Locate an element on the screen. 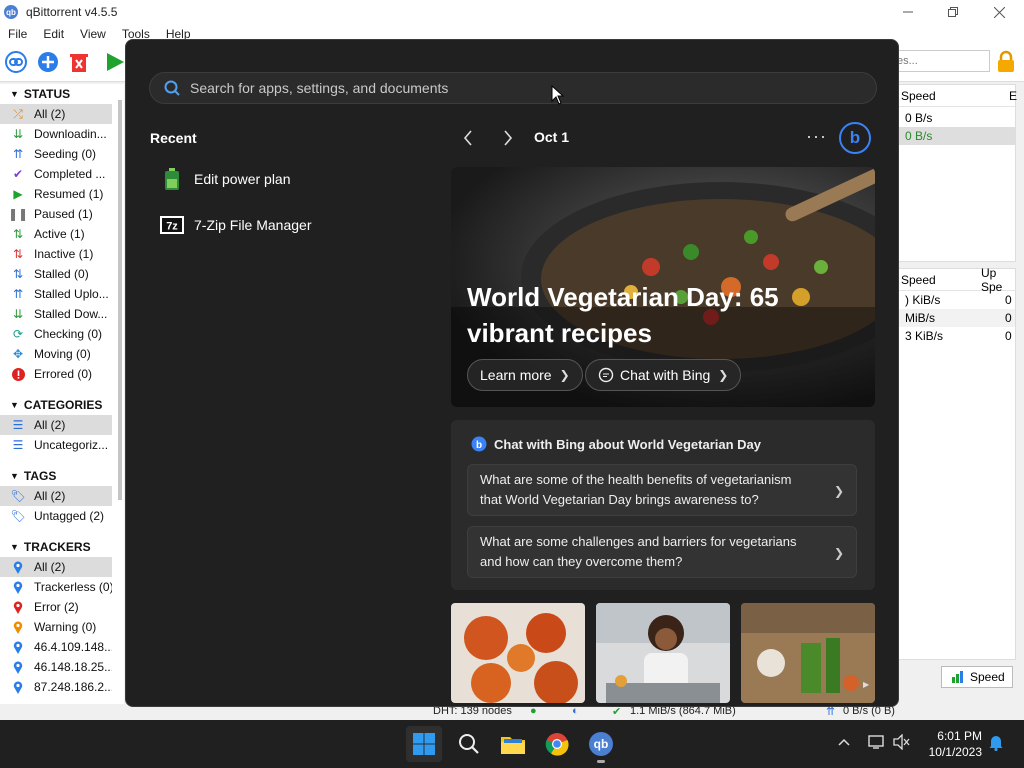 The width and height of the screenshot is (1024, 768). tags-header: ▼ TAGS is located at coordinates (62, 476).